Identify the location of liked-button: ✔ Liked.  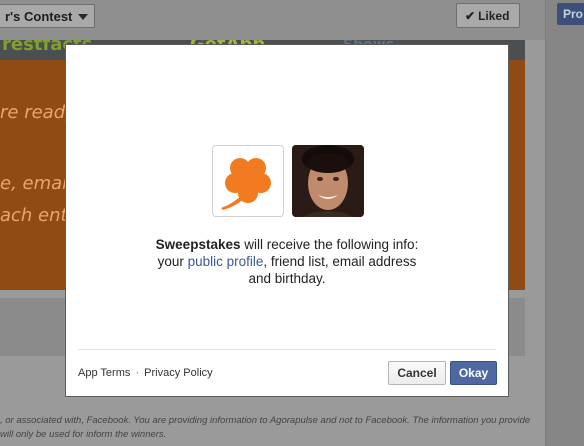
(488, 15).